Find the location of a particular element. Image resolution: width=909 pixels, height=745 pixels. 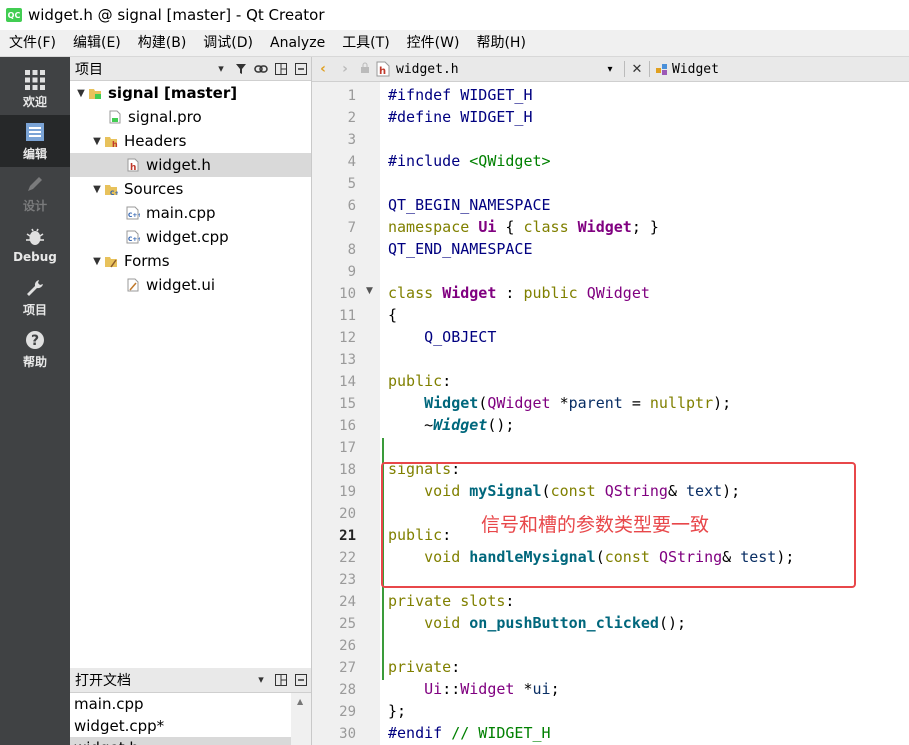

code-token: #endif is located at coordinates (420, 733).